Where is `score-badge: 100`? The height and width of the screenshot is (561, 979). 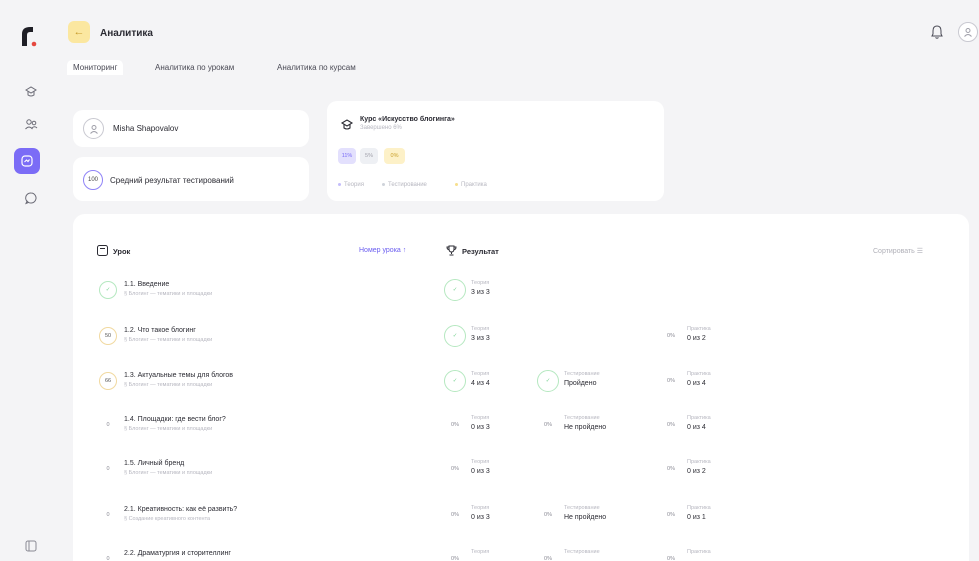 score-badge: 100 is located at coordinates (93, 180).